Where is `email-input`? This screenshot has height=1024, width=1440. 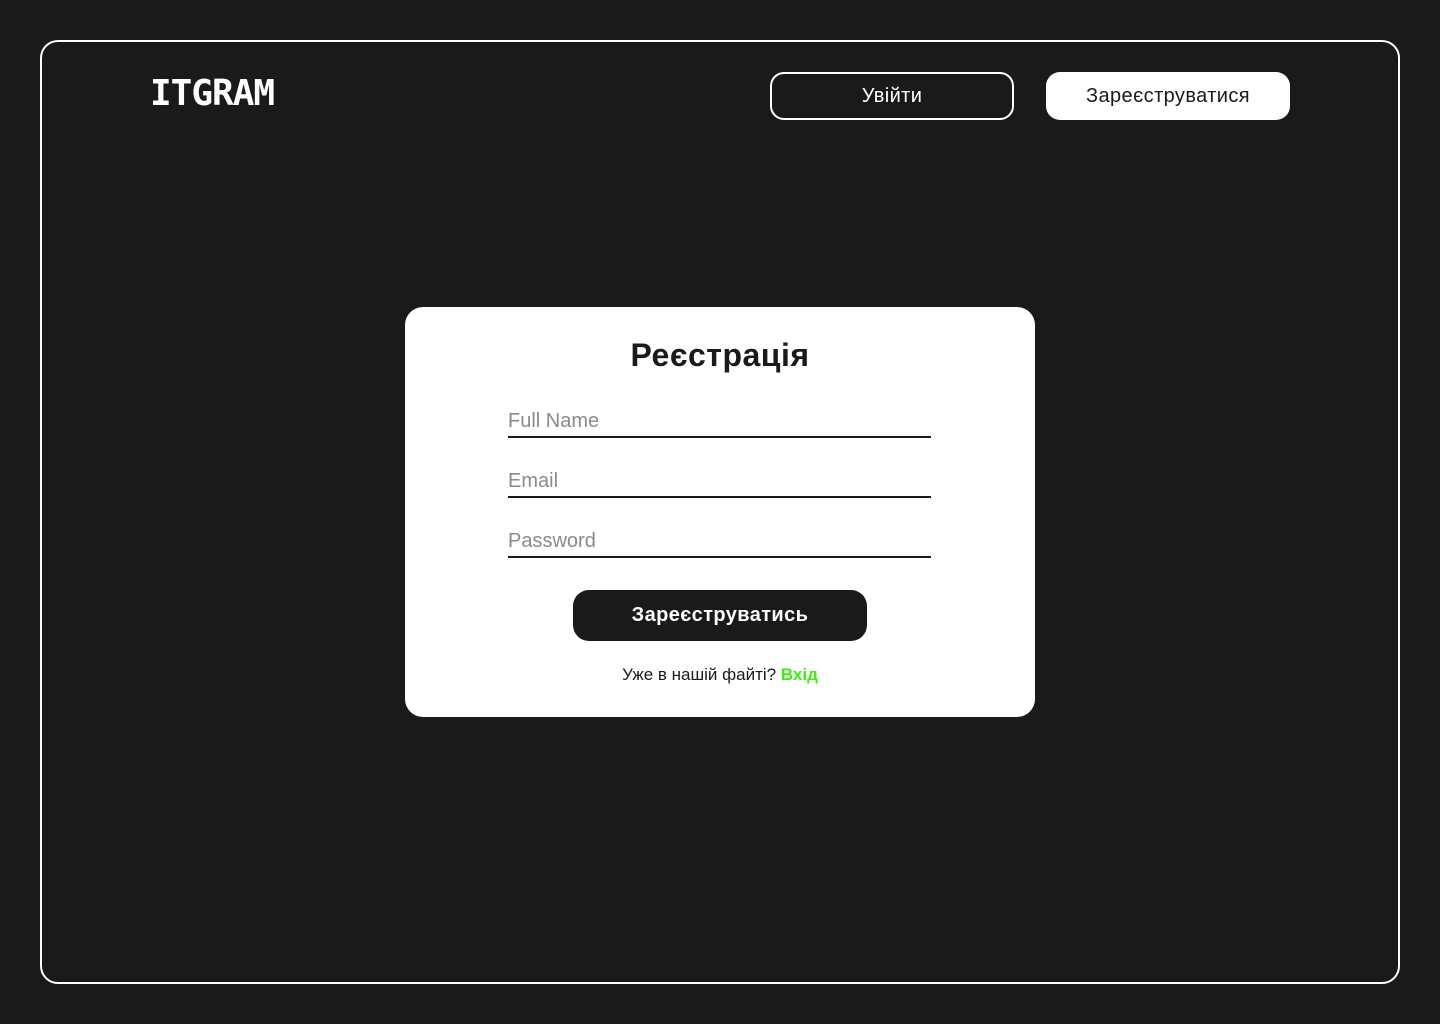
email-input is located at coordinates (719, 482).